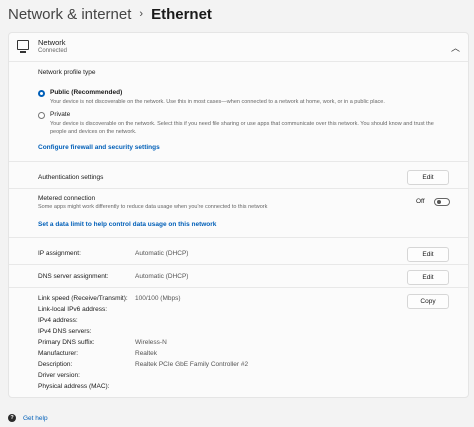 This screenshot has height=427, width=474. I want to click on metered-toggle, so click(442, 202).